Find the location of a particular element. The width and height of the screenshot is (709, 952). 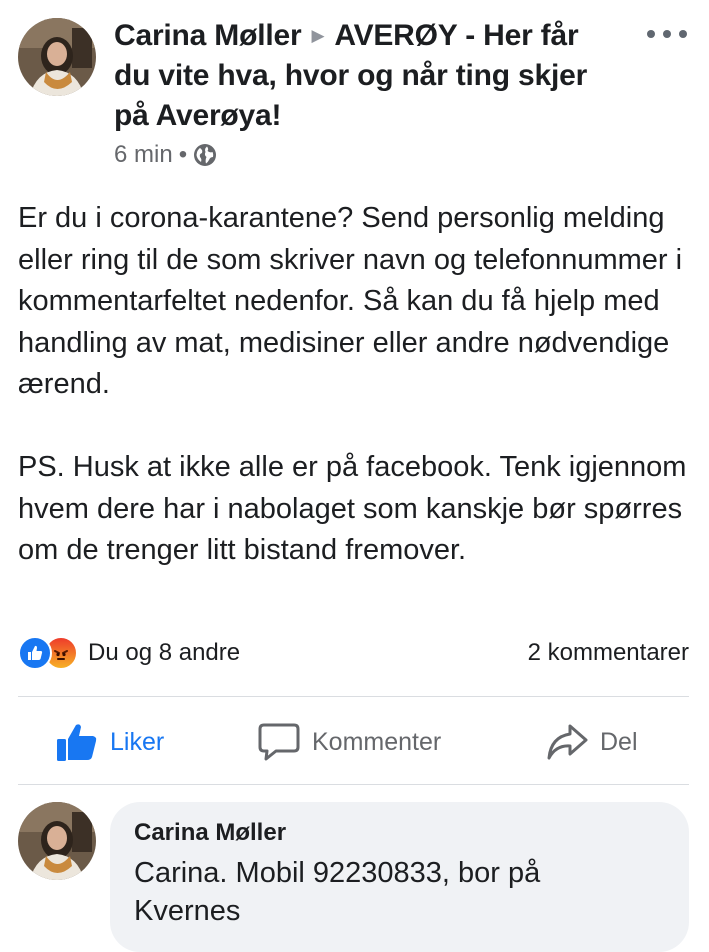

more-options-button is located at coordinates (667, 34).